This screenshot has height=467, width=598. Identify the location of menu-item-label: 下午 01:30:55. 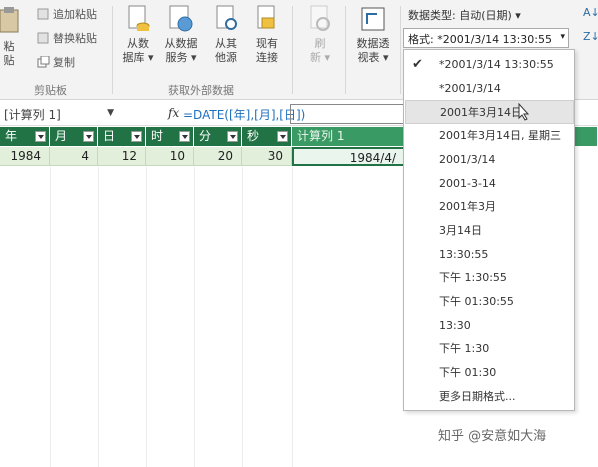
(476, 301).